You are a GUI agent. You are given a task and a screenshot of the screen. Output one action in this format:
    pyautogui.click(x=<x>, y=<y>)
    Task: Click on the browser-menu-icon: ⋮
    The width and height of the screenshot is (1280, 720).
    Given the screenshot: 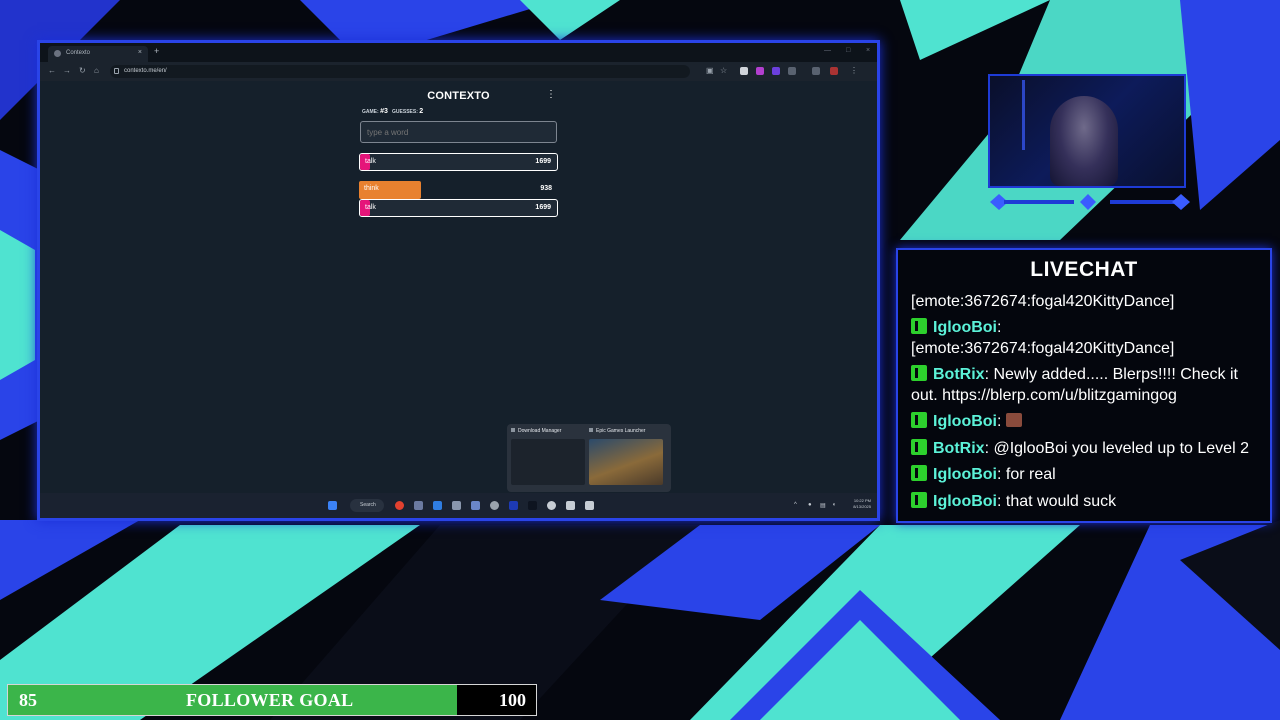 What is the action you would take?
    pyautogui.click(x=854, y=70)
    